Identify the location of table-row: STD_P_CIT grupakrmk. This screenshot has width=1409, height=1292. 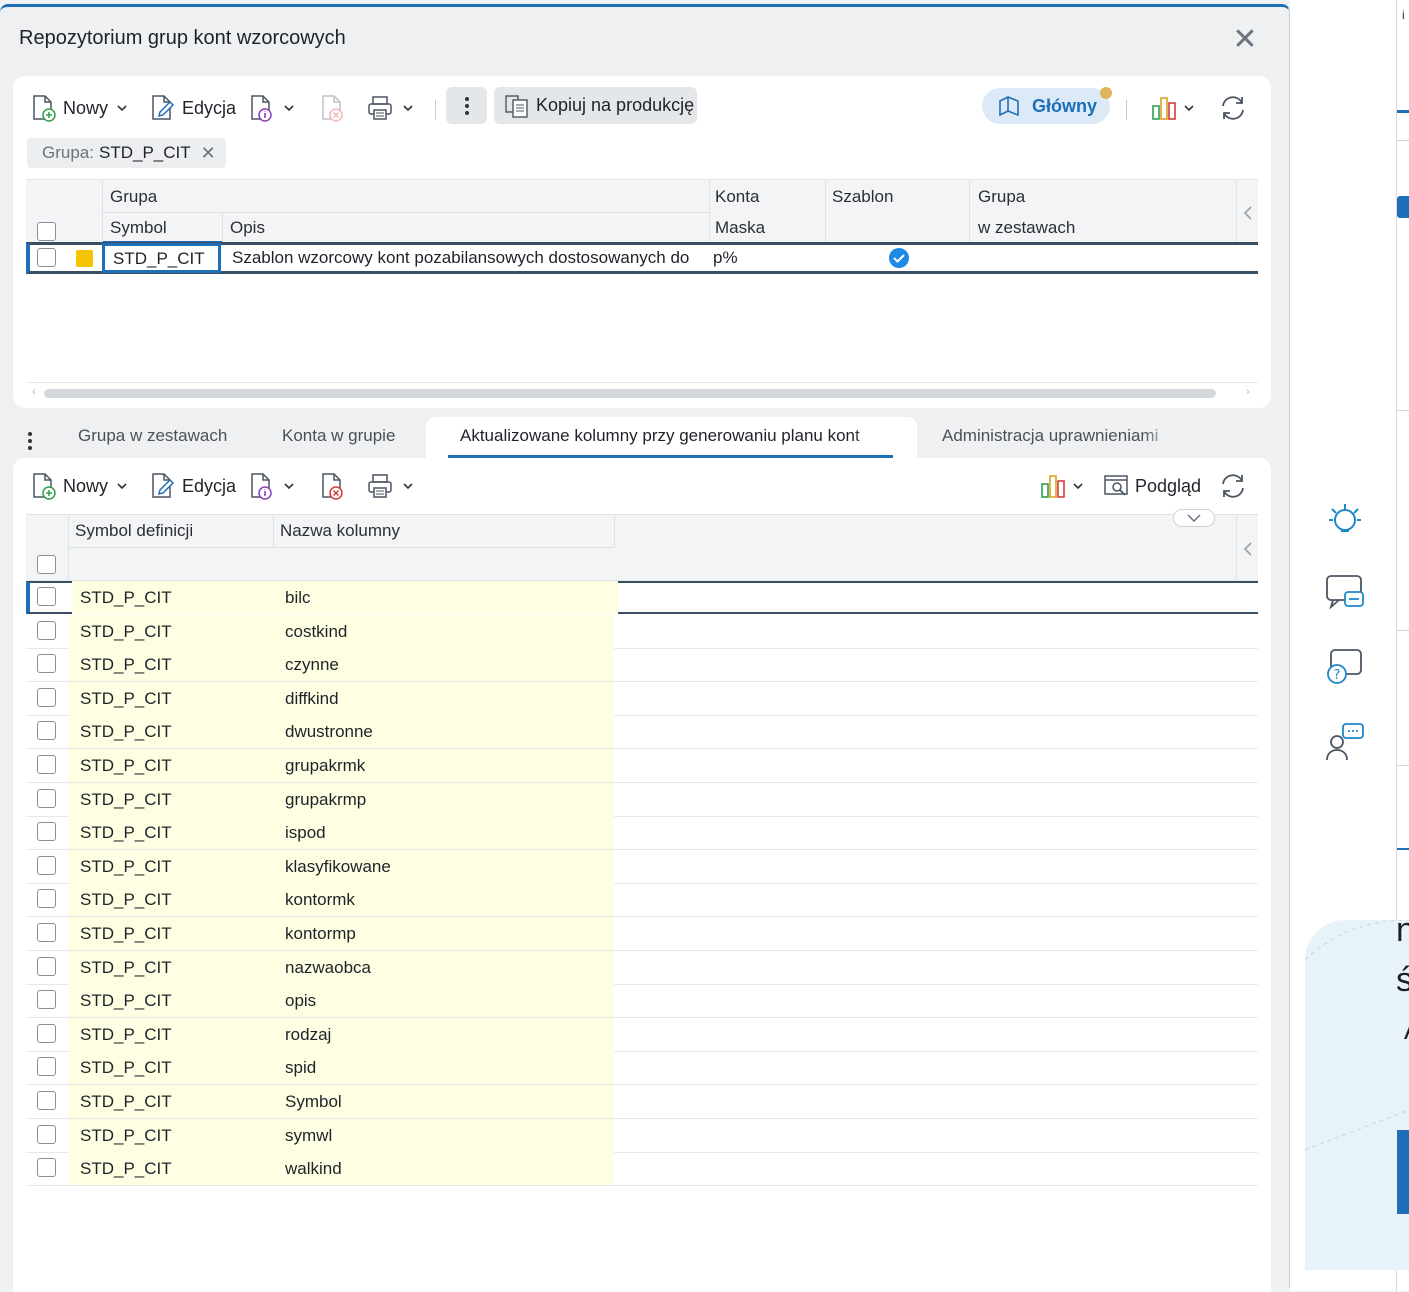
(642, 766).